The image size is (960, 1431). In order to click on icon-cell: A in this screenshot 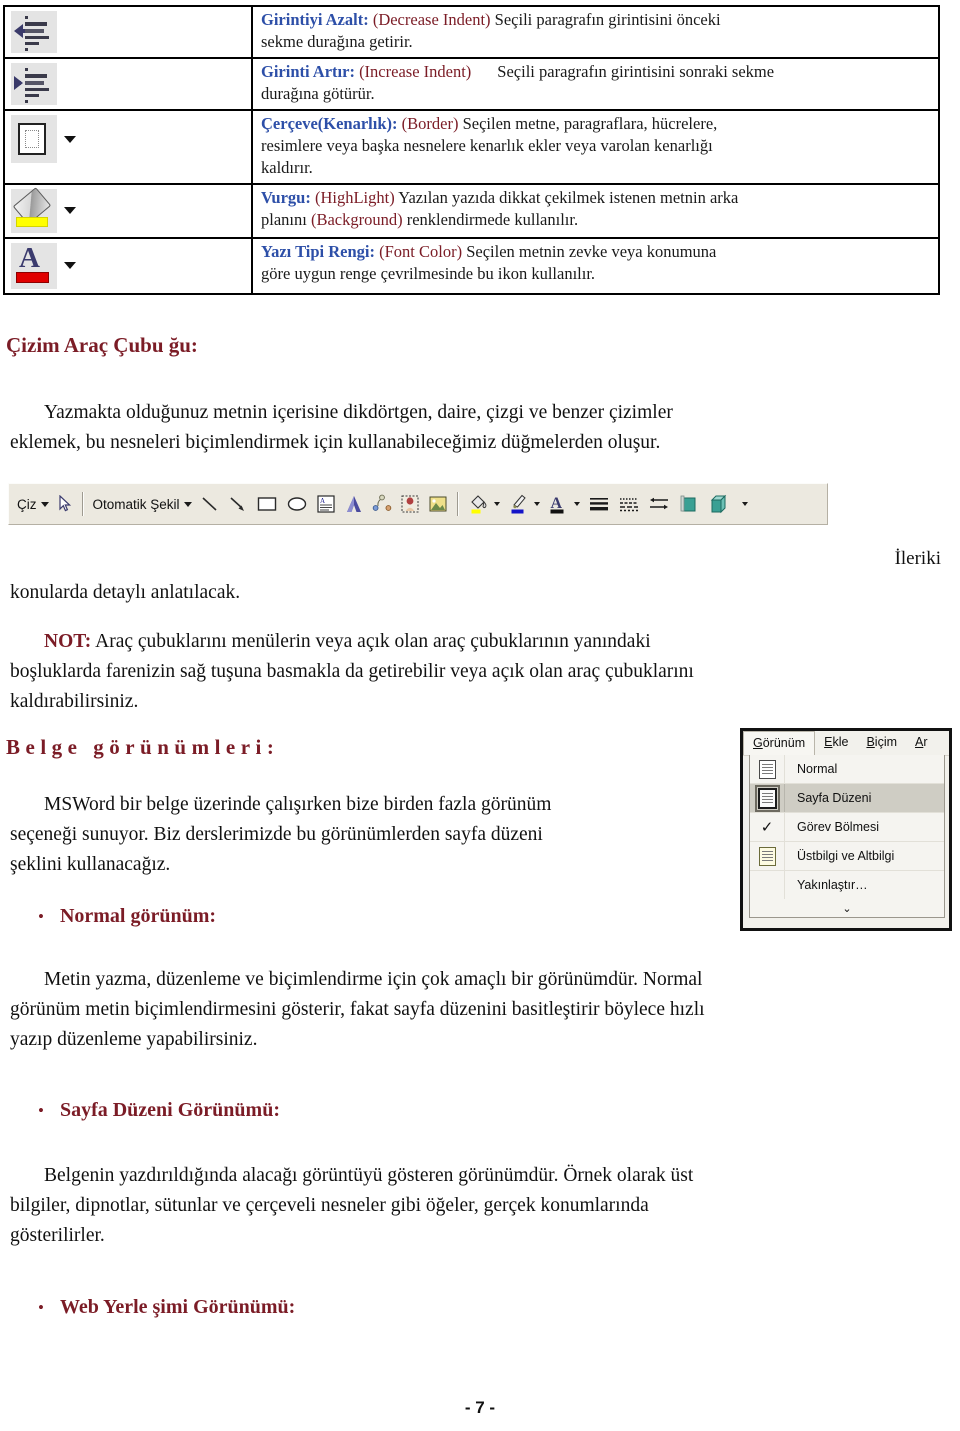, I will do `click(128, 265)`.